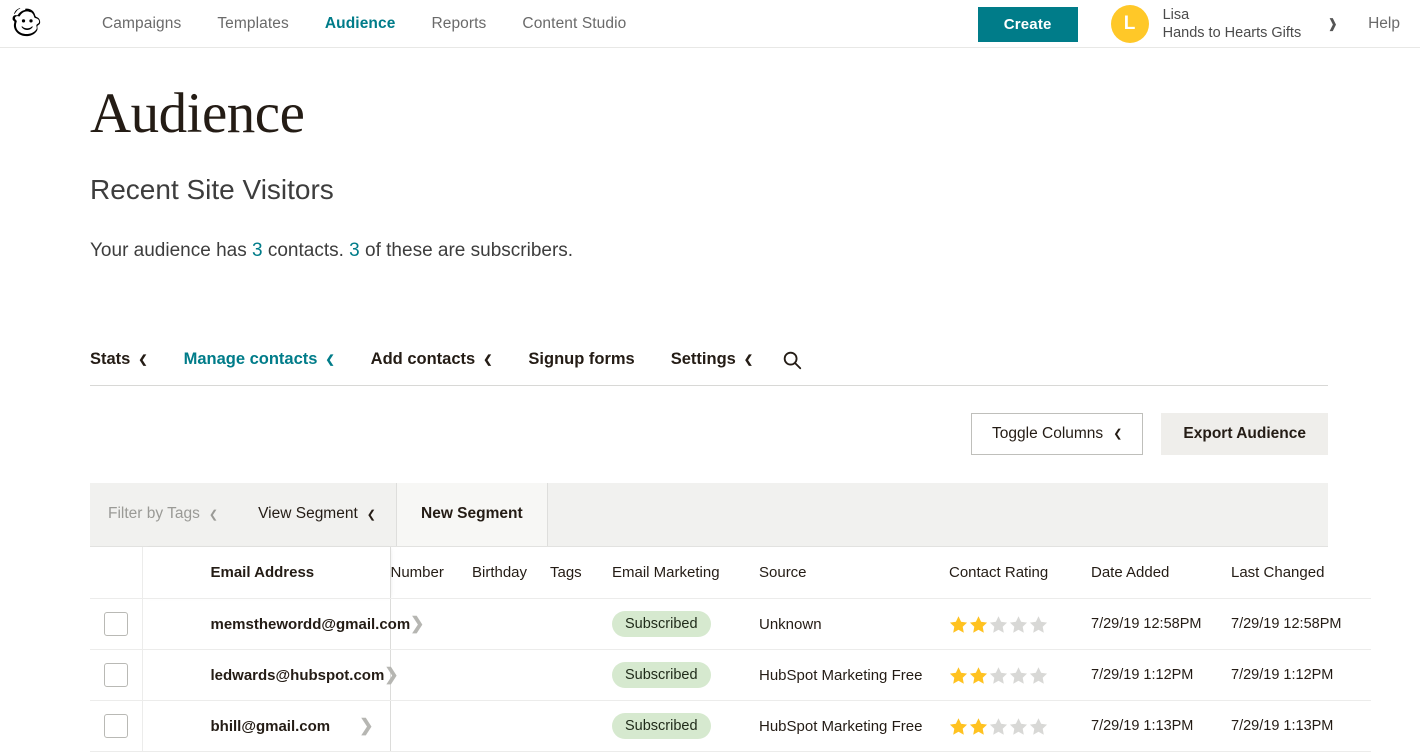 This screenshot has width=1420, height=756. What do you see at coordinates (1161, 573) in the screenshot?
I see `column-header-date-added: Date Added` at bounding box center [1161, 573].